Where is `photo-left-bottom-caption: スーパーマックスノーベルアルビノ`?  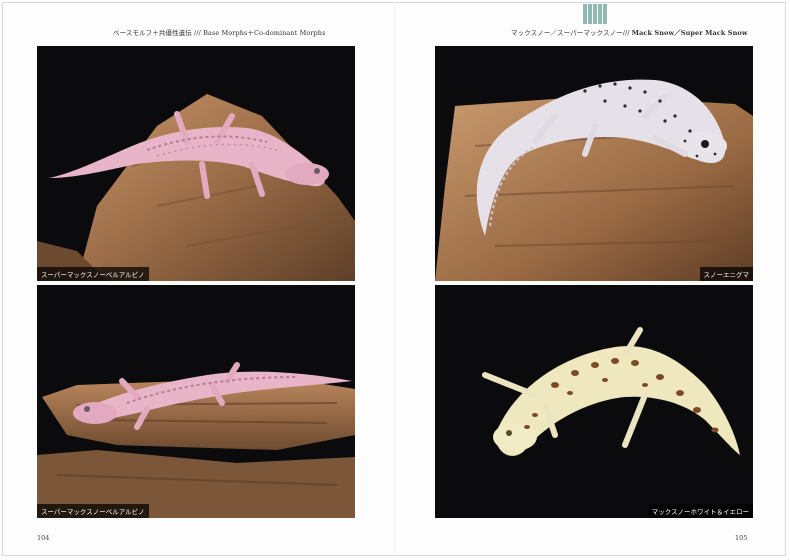
photo-left-bottom-caption: スーパーマックスノーベルアルビノ is located at coordinates (93, 511).